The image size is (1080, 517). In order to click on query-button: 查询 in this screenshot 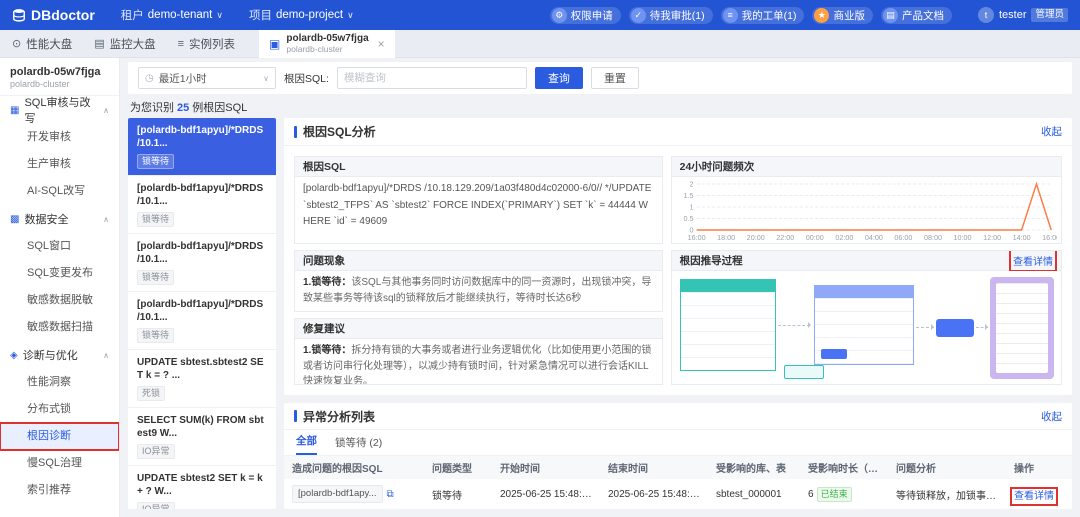, I will do `click(558, 78)`.